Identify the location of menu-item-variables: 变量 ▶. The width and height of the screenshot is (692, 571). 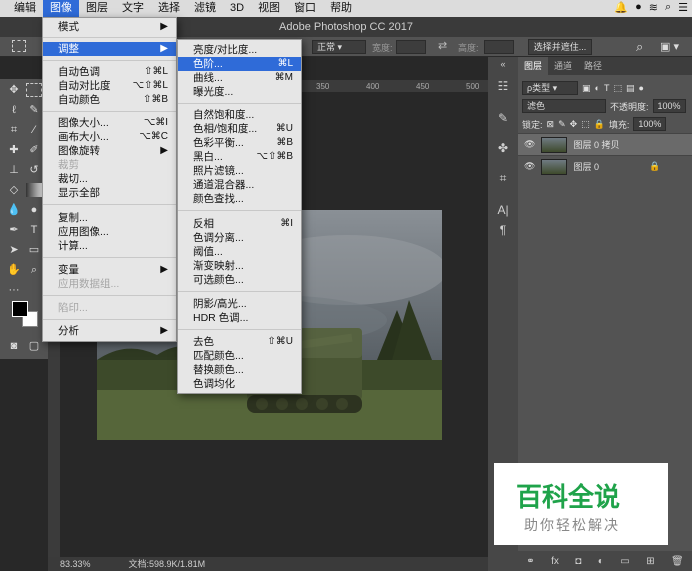
(109, 270).